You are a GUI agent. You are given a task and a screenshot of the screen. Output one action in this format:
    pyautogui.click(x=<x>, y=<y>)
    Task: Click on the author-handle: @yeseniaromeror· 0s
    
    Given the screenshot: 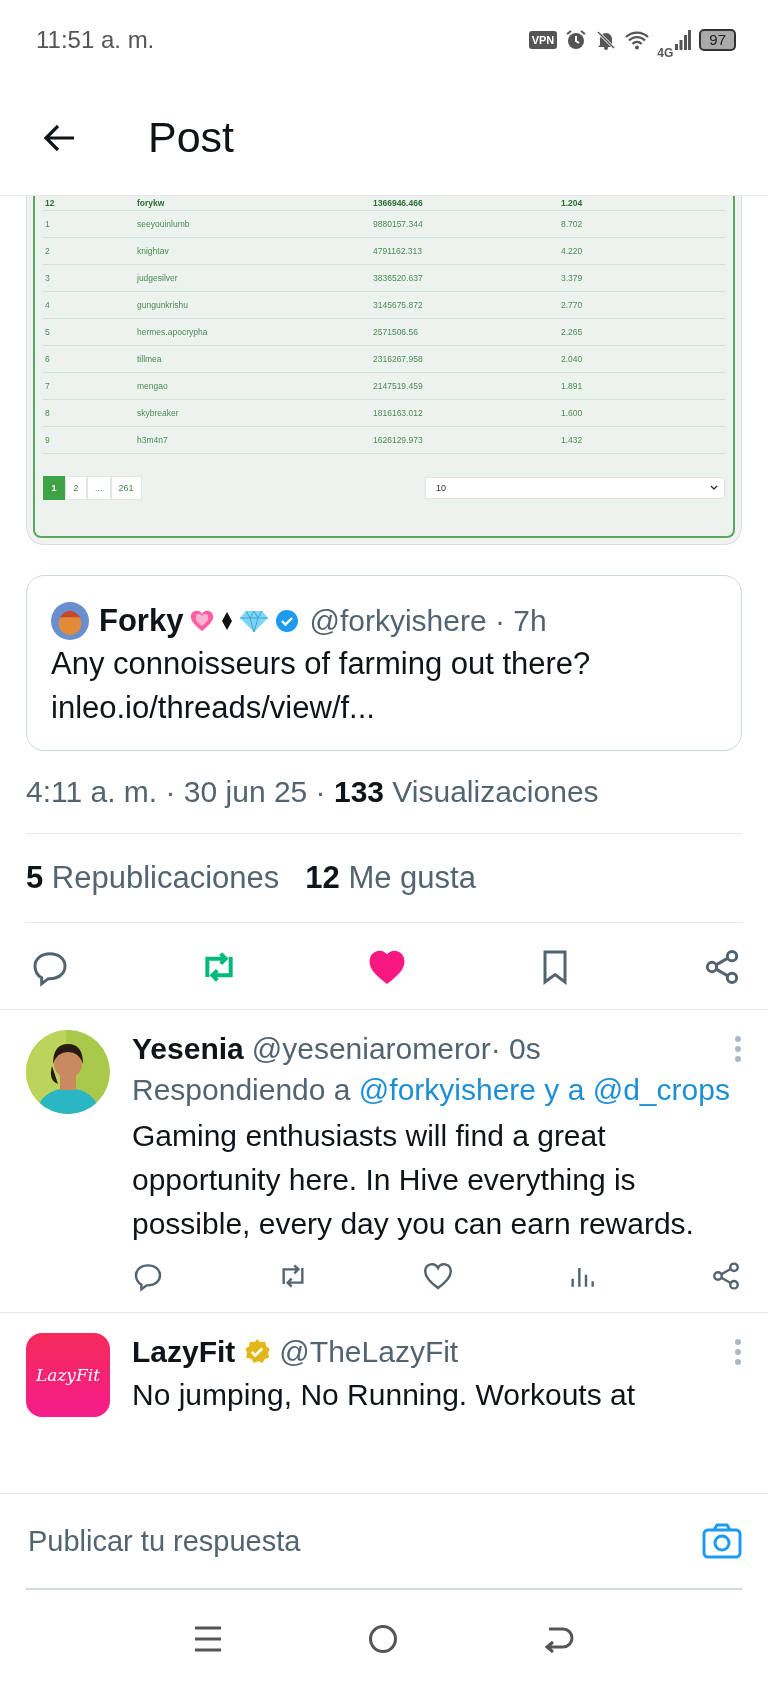 What is the action you would take?
    pyautogui.click(x=396, y=1049)
    